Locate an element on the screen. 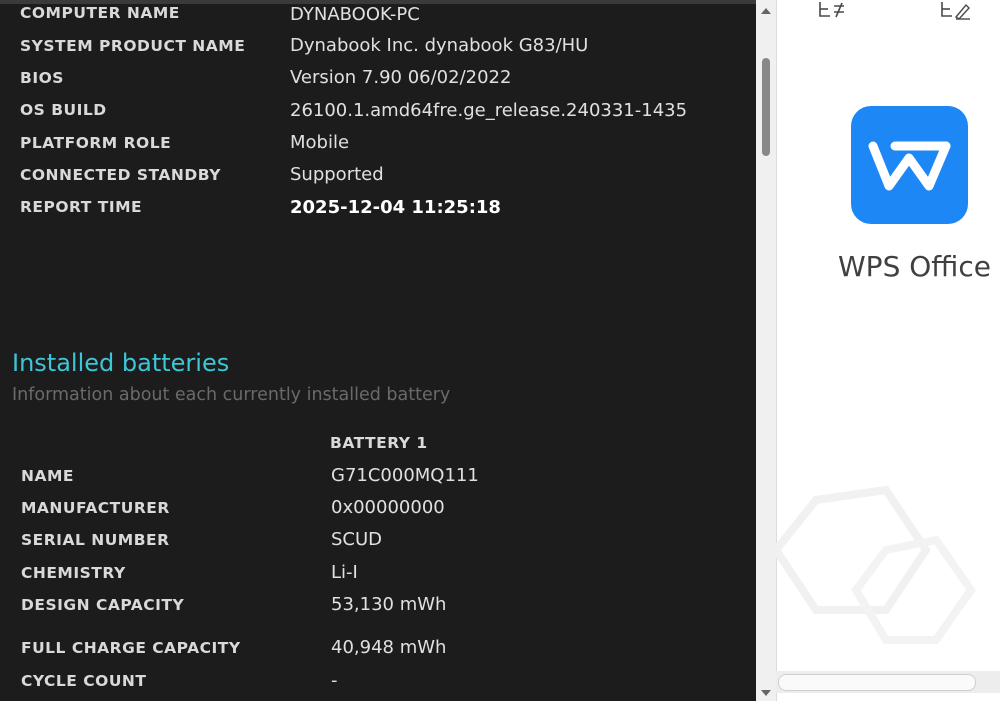  battery-value: Li-I is located at coordinates (344, 572).